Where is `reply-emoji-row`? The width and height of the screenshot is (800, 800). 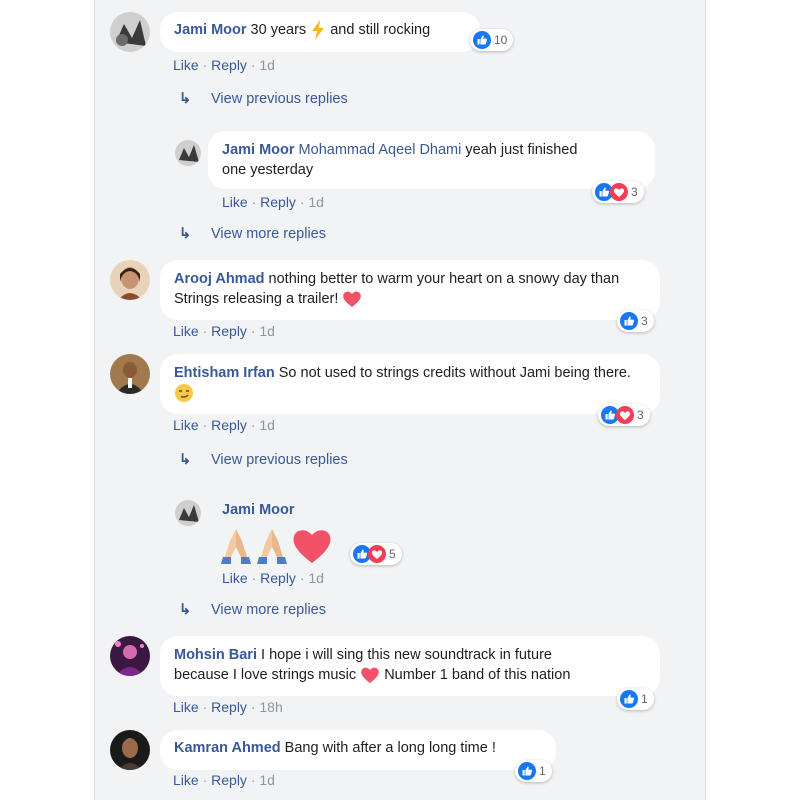 reply-emoji-row is located at coordinates (276, 545).